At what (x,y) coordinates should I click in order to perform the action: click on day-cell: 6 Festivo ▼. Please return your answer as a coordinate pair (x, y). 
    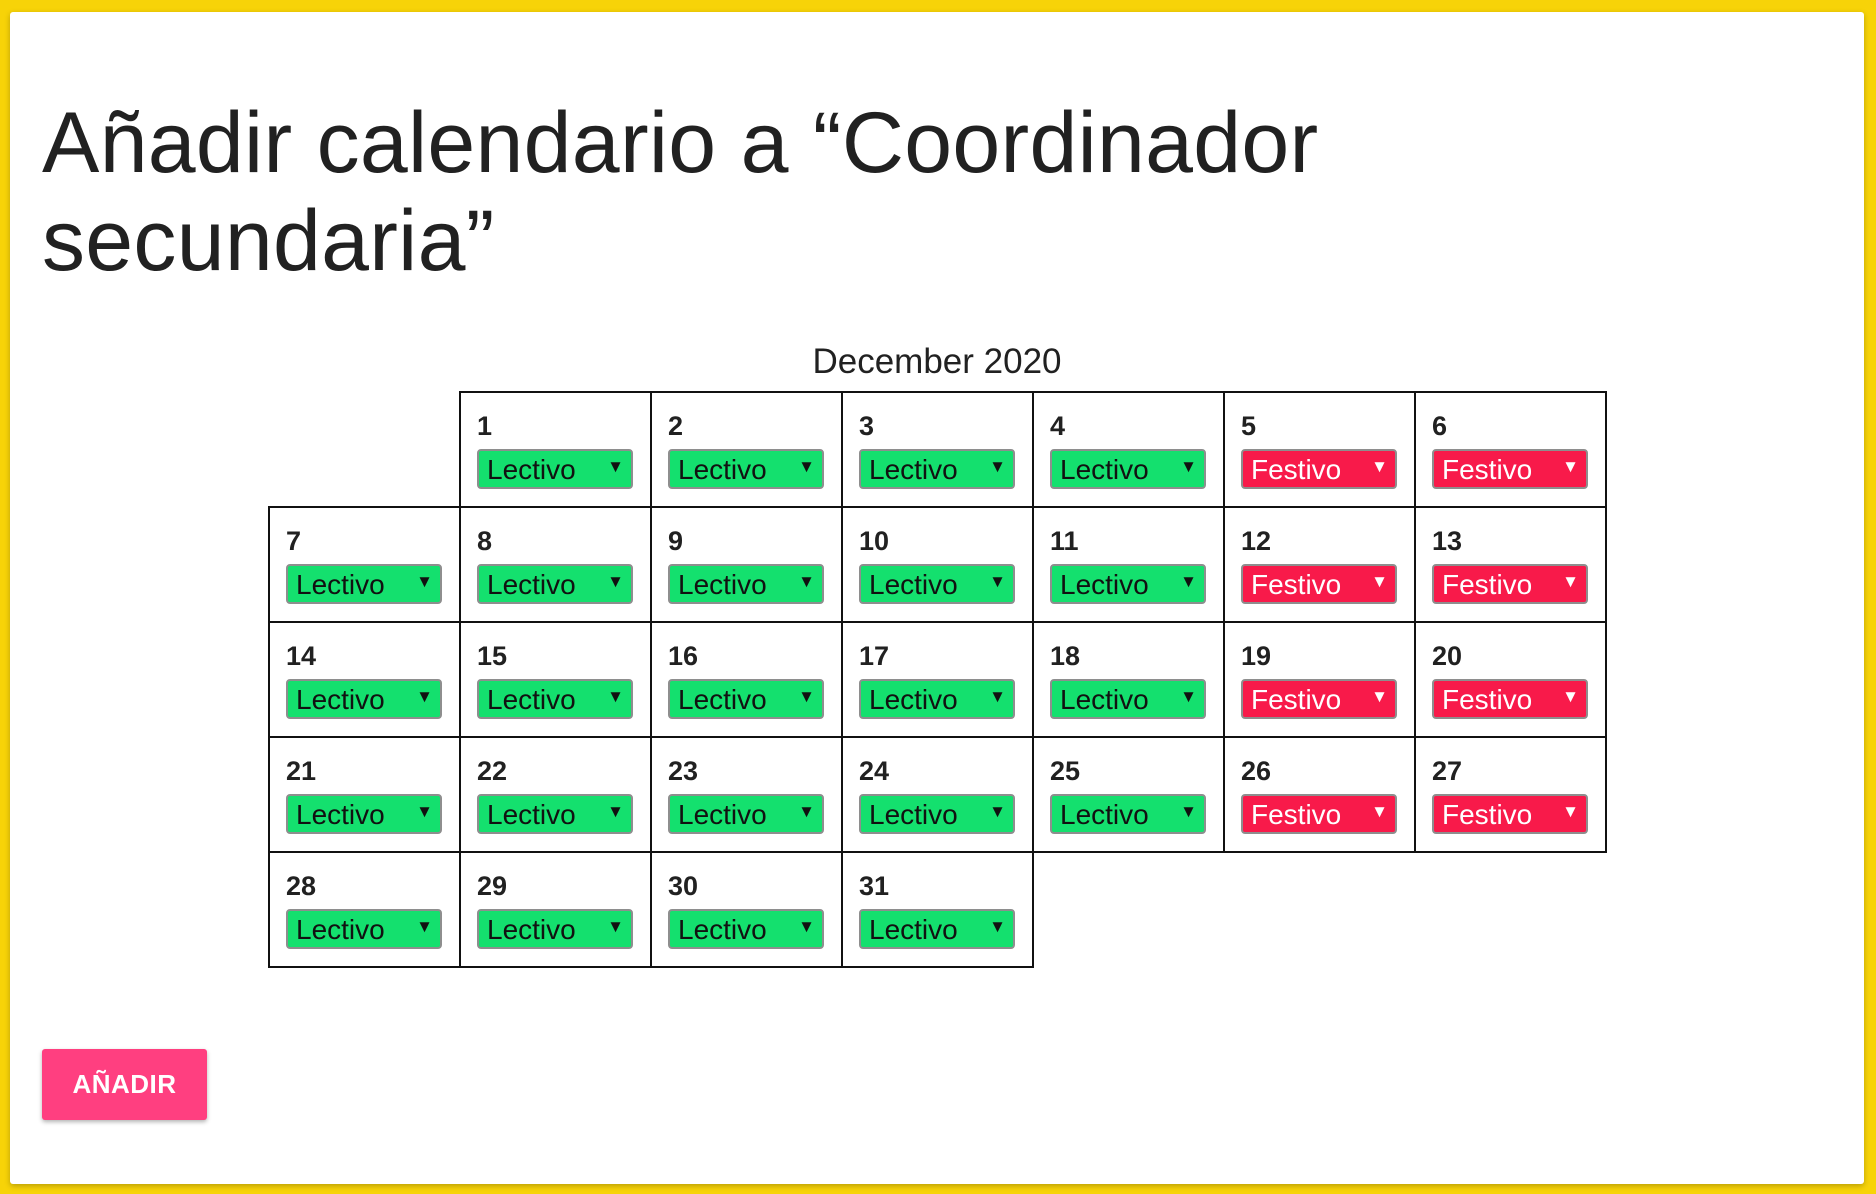
    Looking at the image, I should click on (1510, 449).